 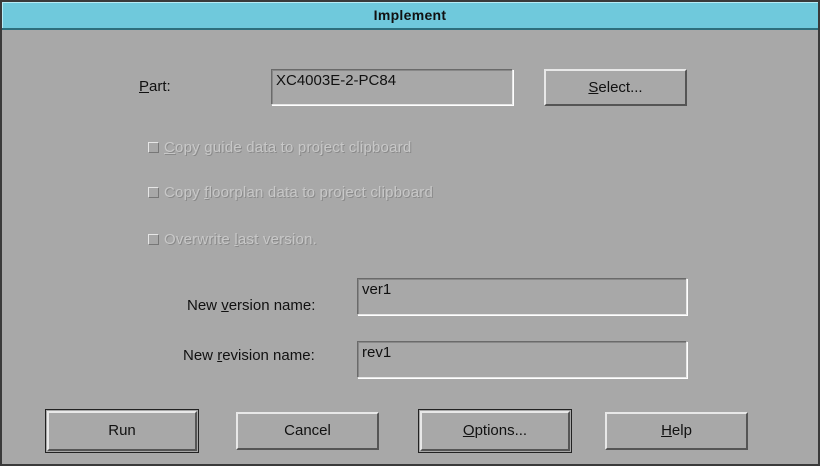 I want to click on cancel-label: Cancel, so click(x=307, y=430).